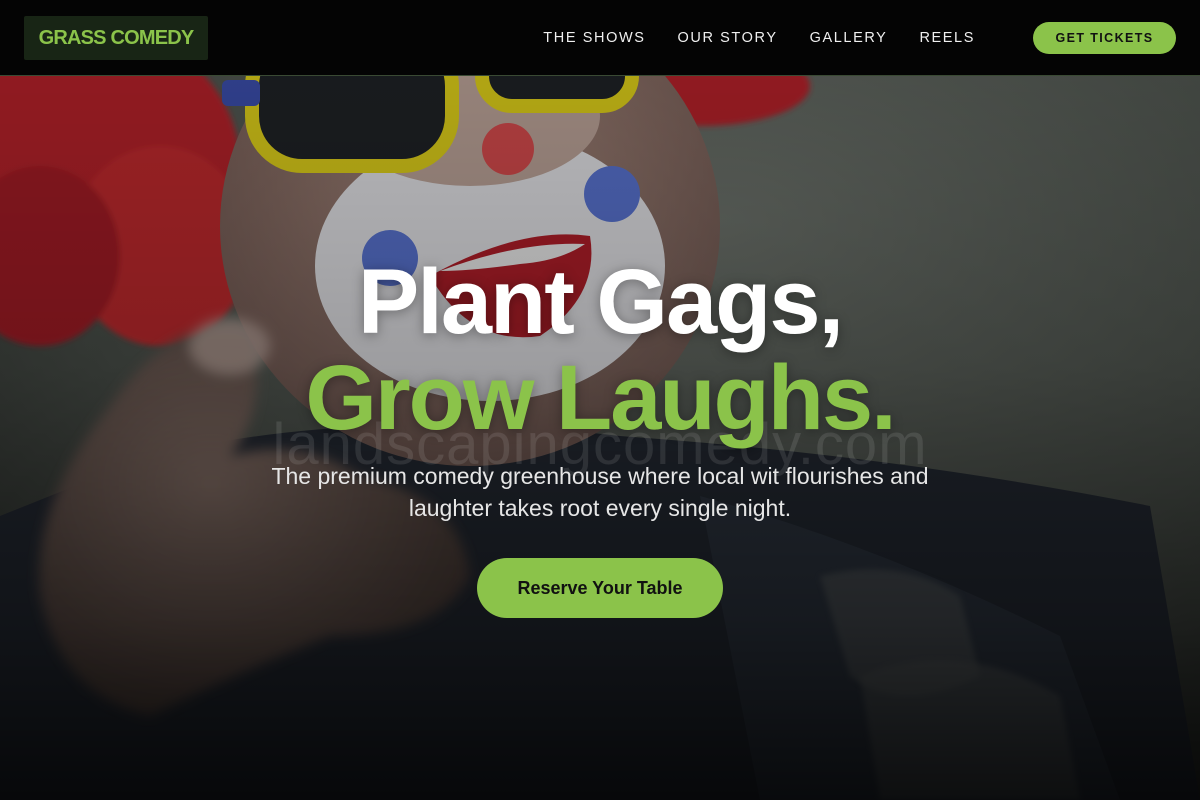 This screenshot has height=800, width=1200. What do you see at coordinates (600, 588) in the screenshot?
I see `reserve-table-button: Reserve Your Table` at bounding box center [600, 588].